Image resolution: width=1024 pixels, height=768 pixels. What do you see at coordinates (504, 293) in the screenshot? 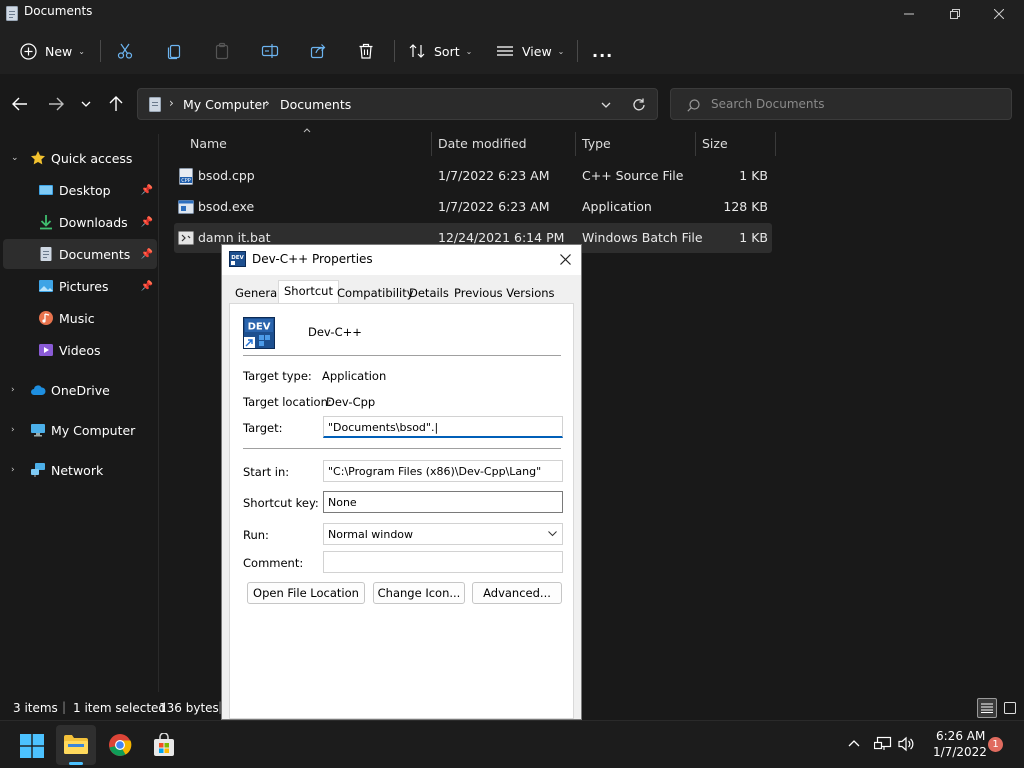
I see `tab-previous-versions: Previous Versions` at bounding box center [504, 293].